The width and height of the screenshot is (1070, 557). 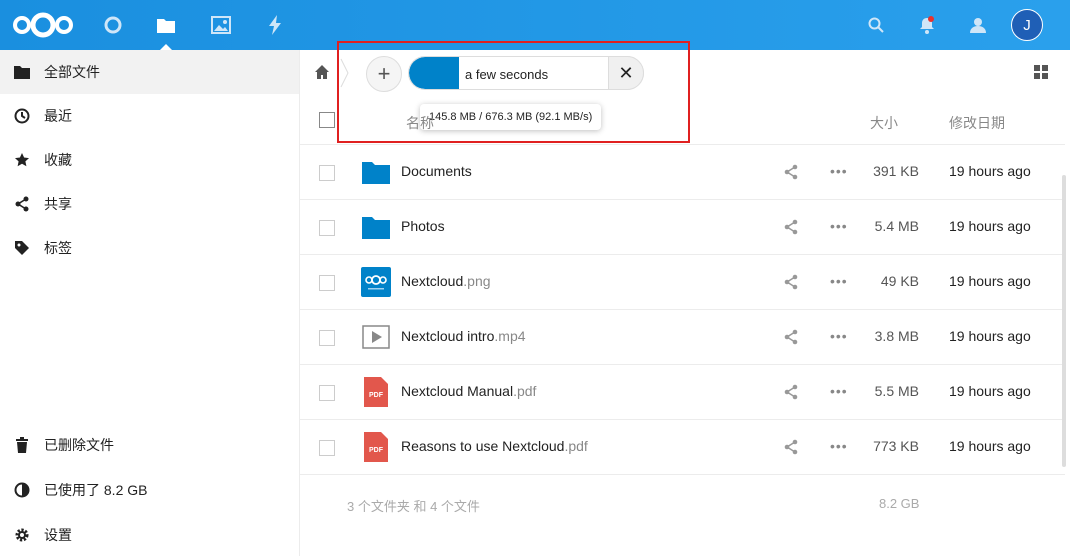 What do you see at coordinates (899, 281) in the screenshot?
I see `file-size: 49 KB` at bounding box center [899, 281].